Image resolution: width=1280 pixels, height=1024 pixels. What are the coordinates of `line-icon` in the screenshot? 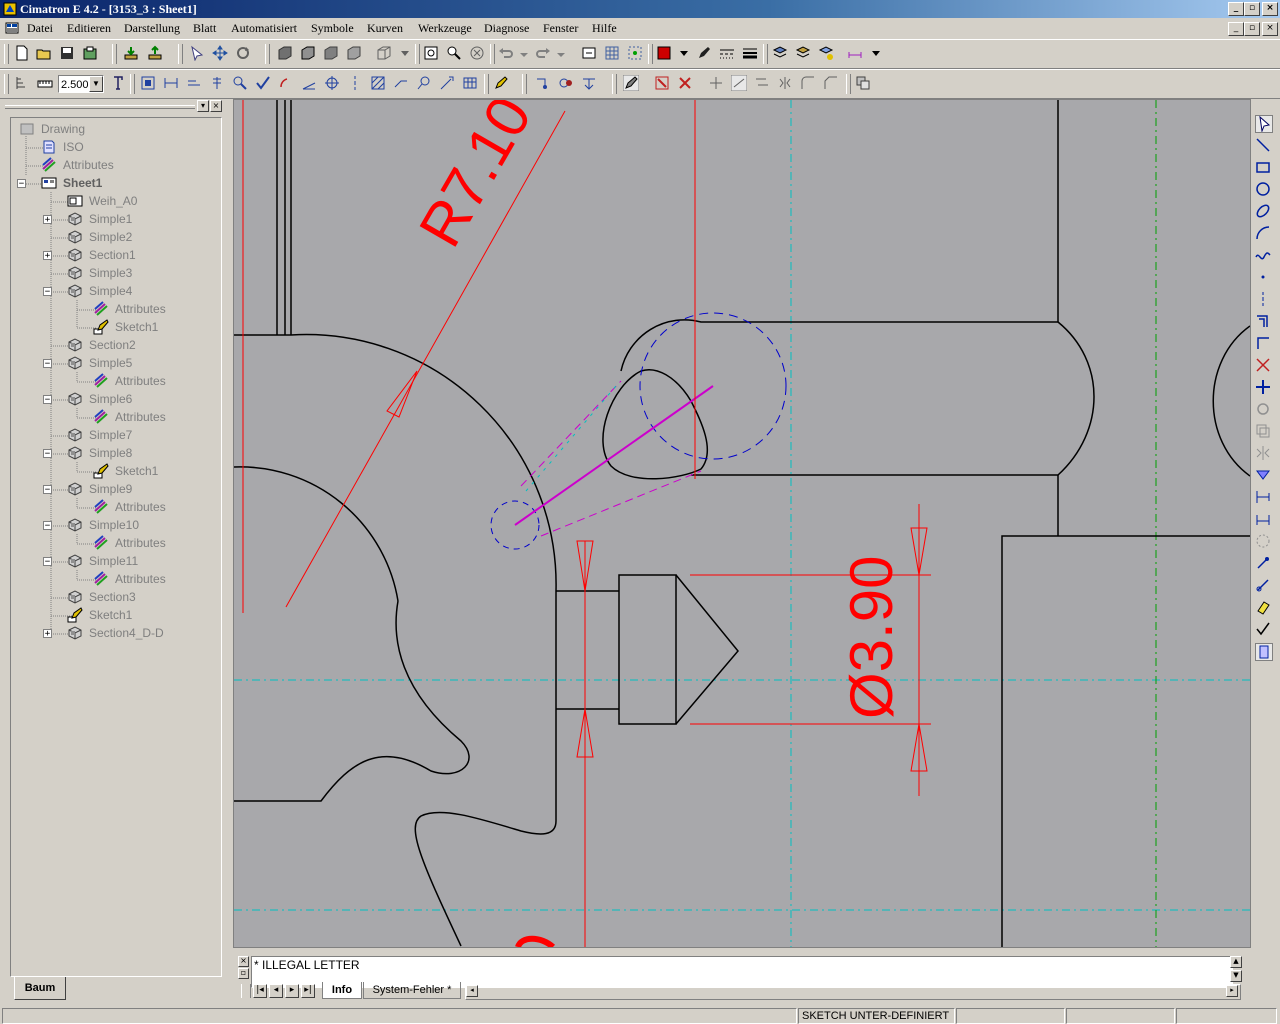 It's located at (1263, 145).